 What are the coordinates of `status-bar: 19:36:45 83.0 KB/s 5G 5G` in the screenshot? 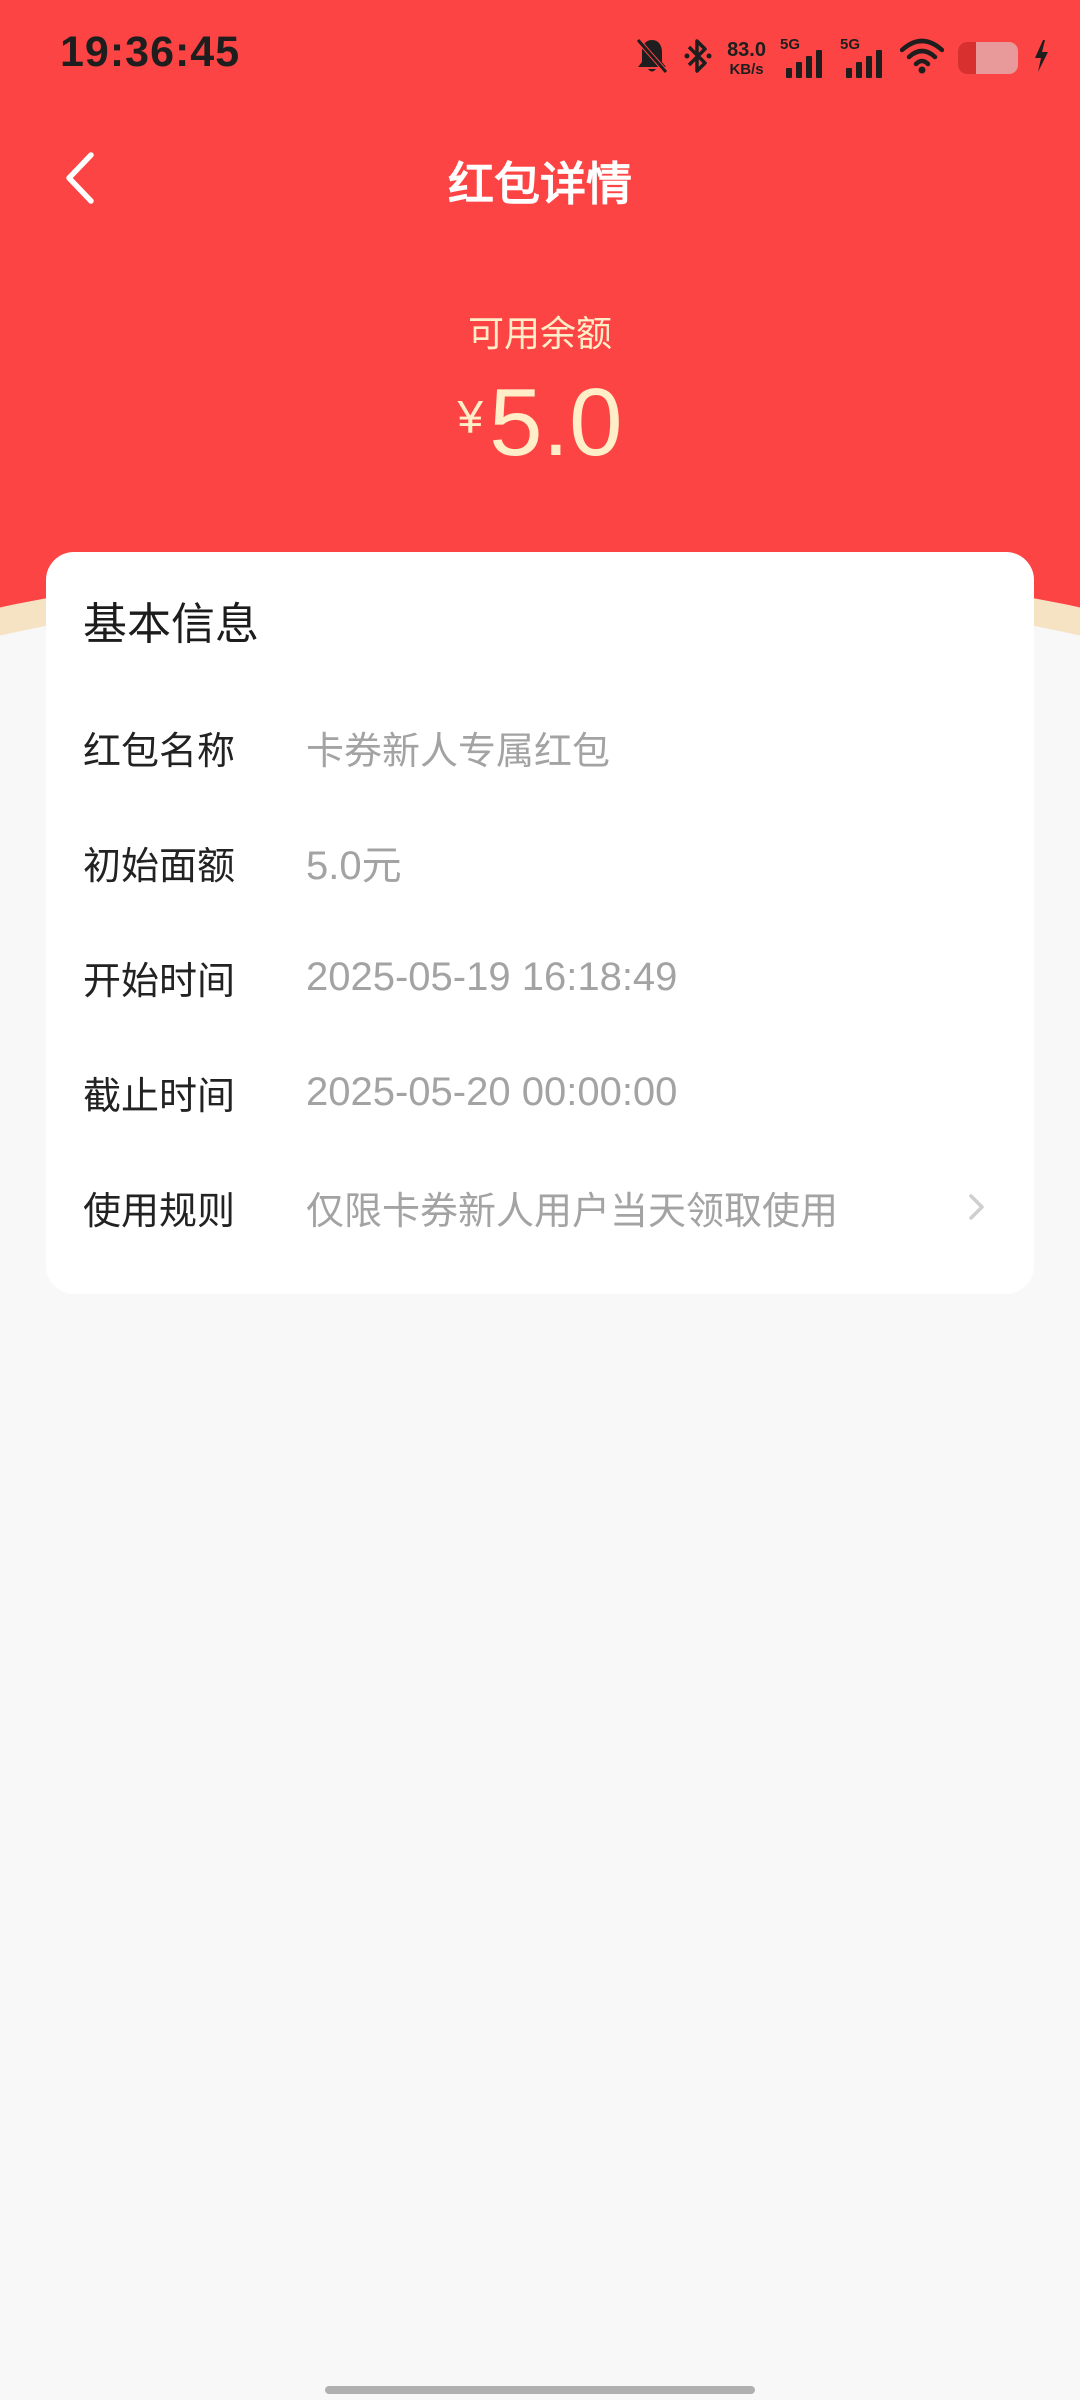 It's located at (540, 57).